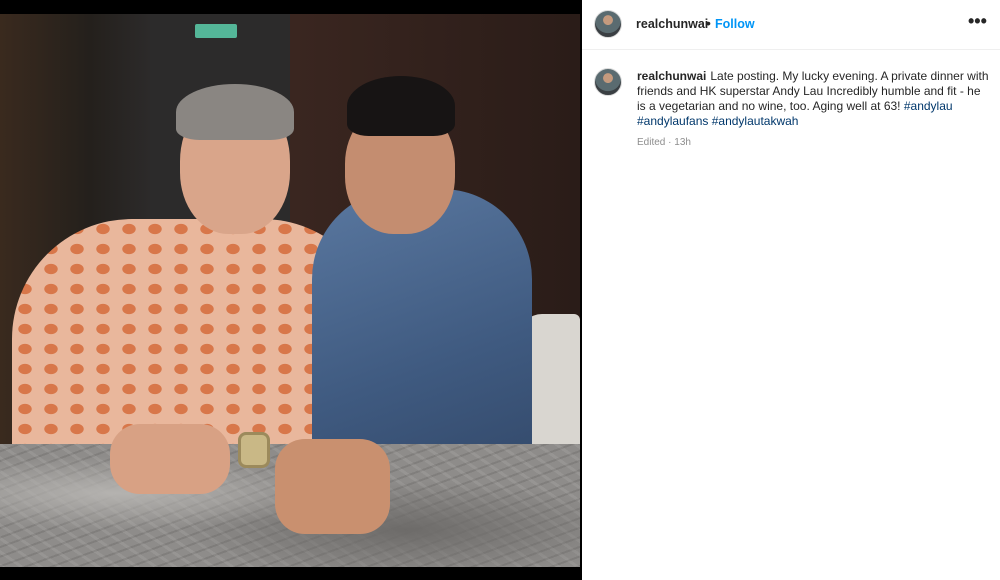 The height and width of the screenshot is (580, 1000). I want to click on person-right-hand, so click(332, 486).